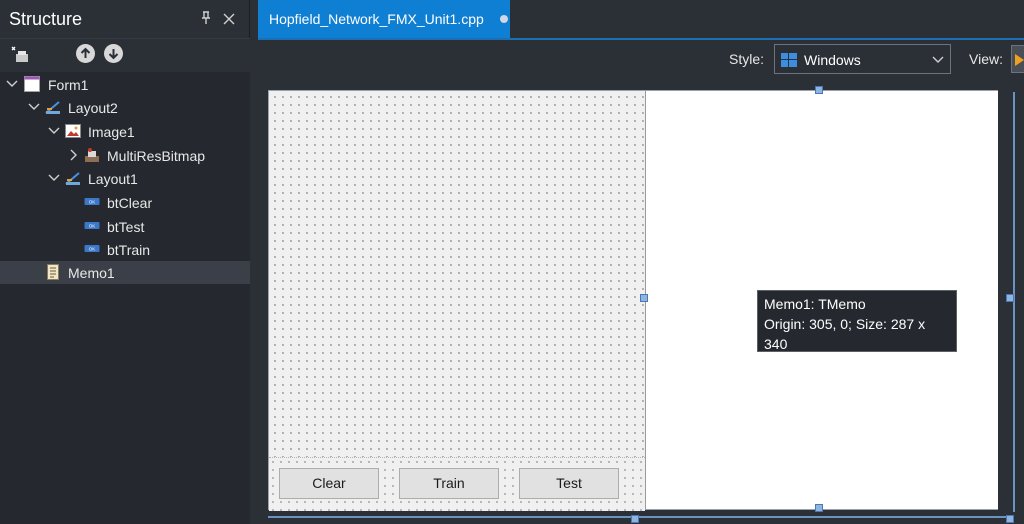 The height and width of the screenshot is (524, 1024). Describe the element at coordinates (845, 334) in the screenshot. I see `tooltip-line: Origin: 305, 0; Size: 287 x 340` at that location.